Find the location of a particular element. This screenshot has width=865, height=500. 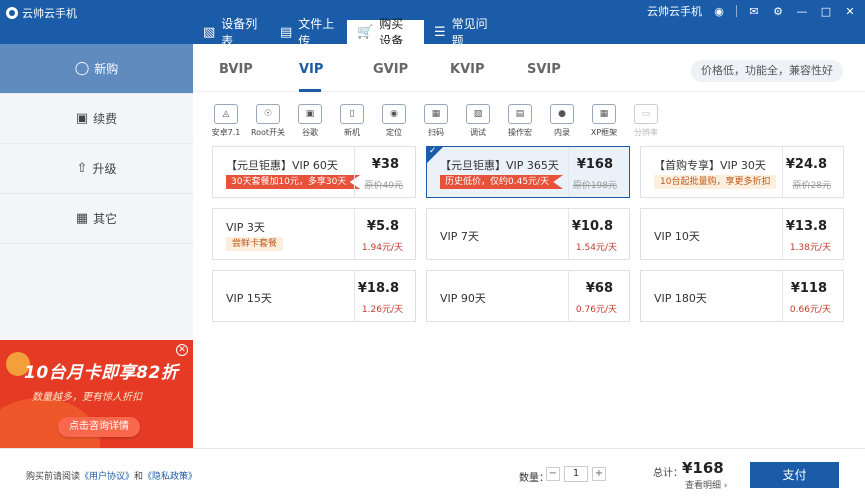

plan-name: VIP 7天 is located at coordinates (459, 236).